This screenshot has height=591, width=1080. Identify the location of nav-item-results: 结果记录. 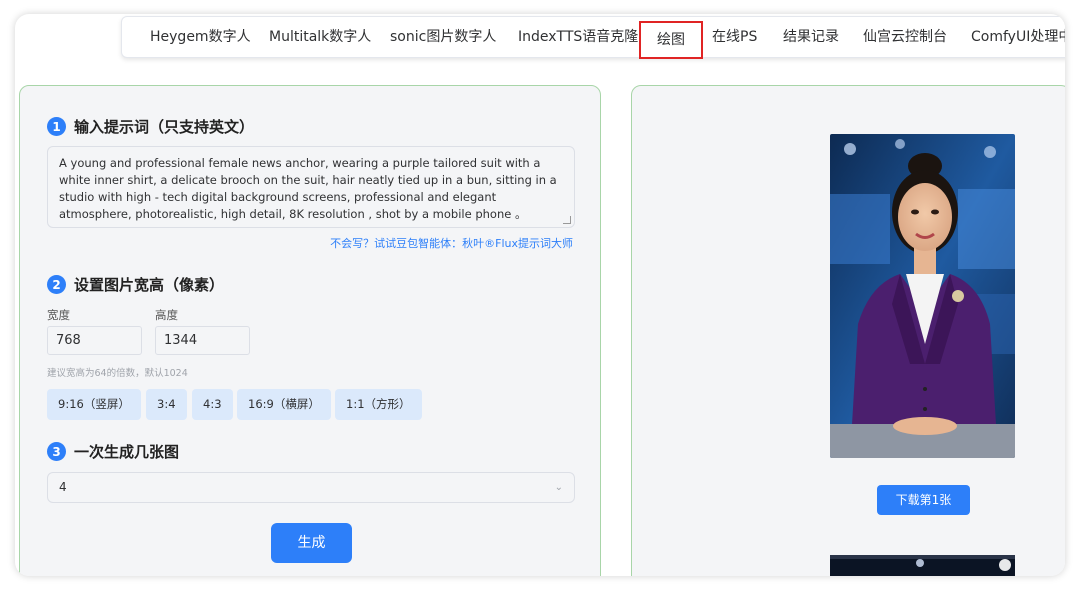
(811, 37).